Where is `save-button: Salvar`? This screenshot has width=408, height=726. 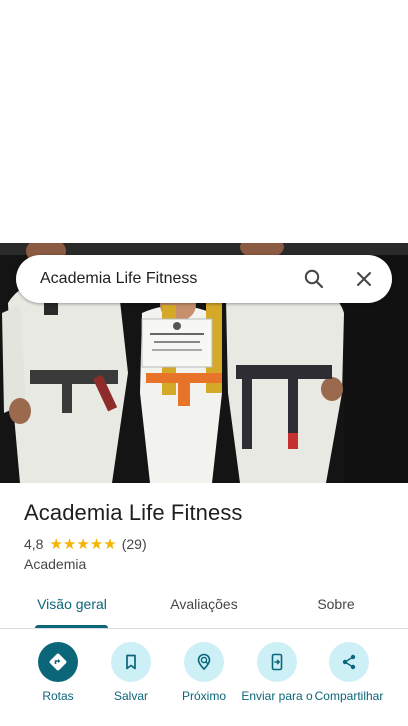 save-button: Salvar is located at coordinates (131, 673).